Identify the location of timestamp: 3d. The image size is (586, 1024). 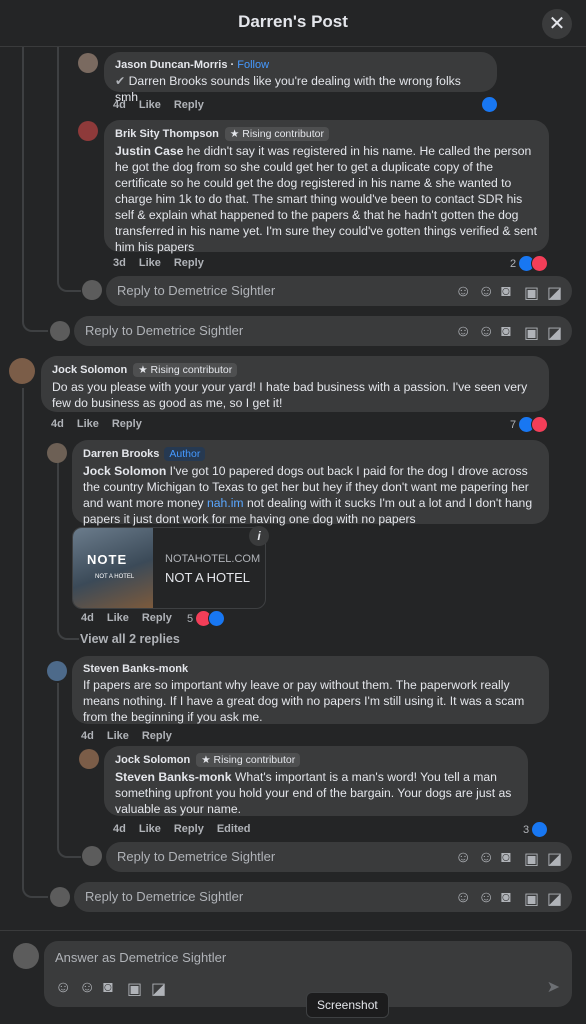
(119, 263).